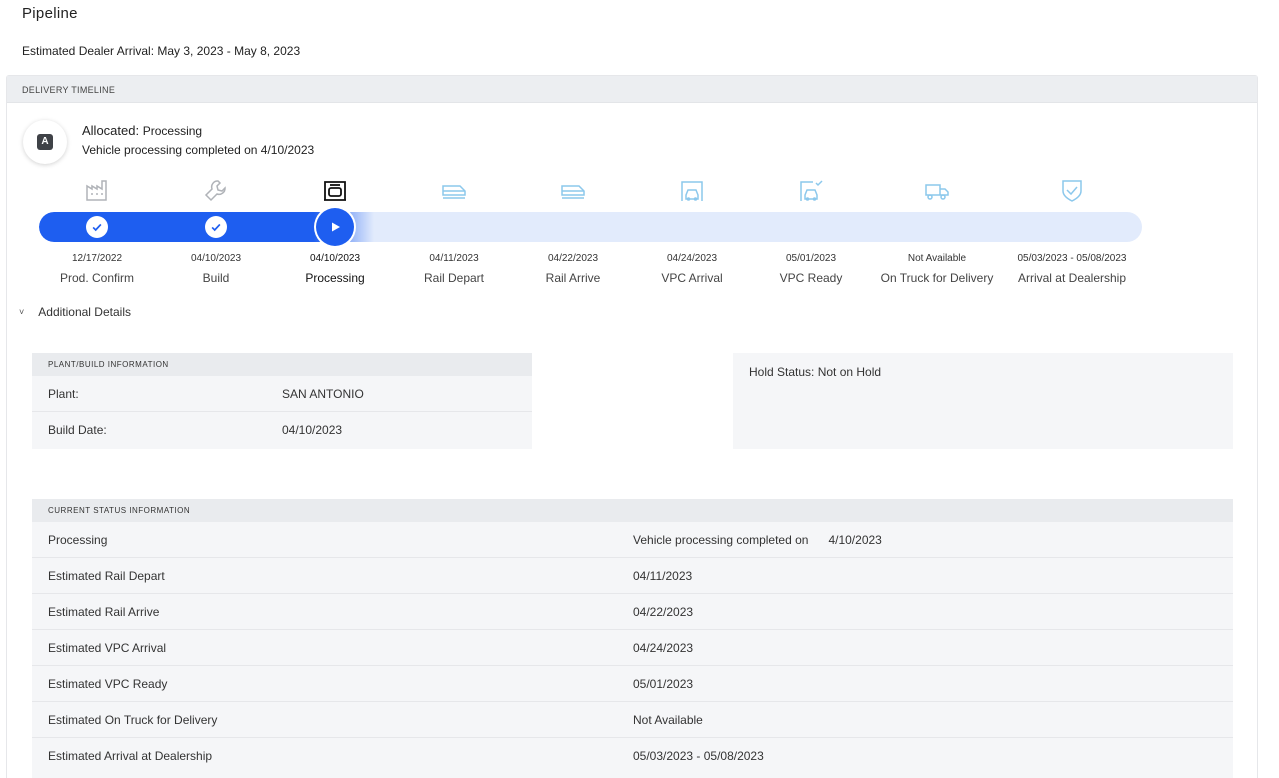  I want to click on table-row: Plant: SAN ANTONIO, so click(282, 394).